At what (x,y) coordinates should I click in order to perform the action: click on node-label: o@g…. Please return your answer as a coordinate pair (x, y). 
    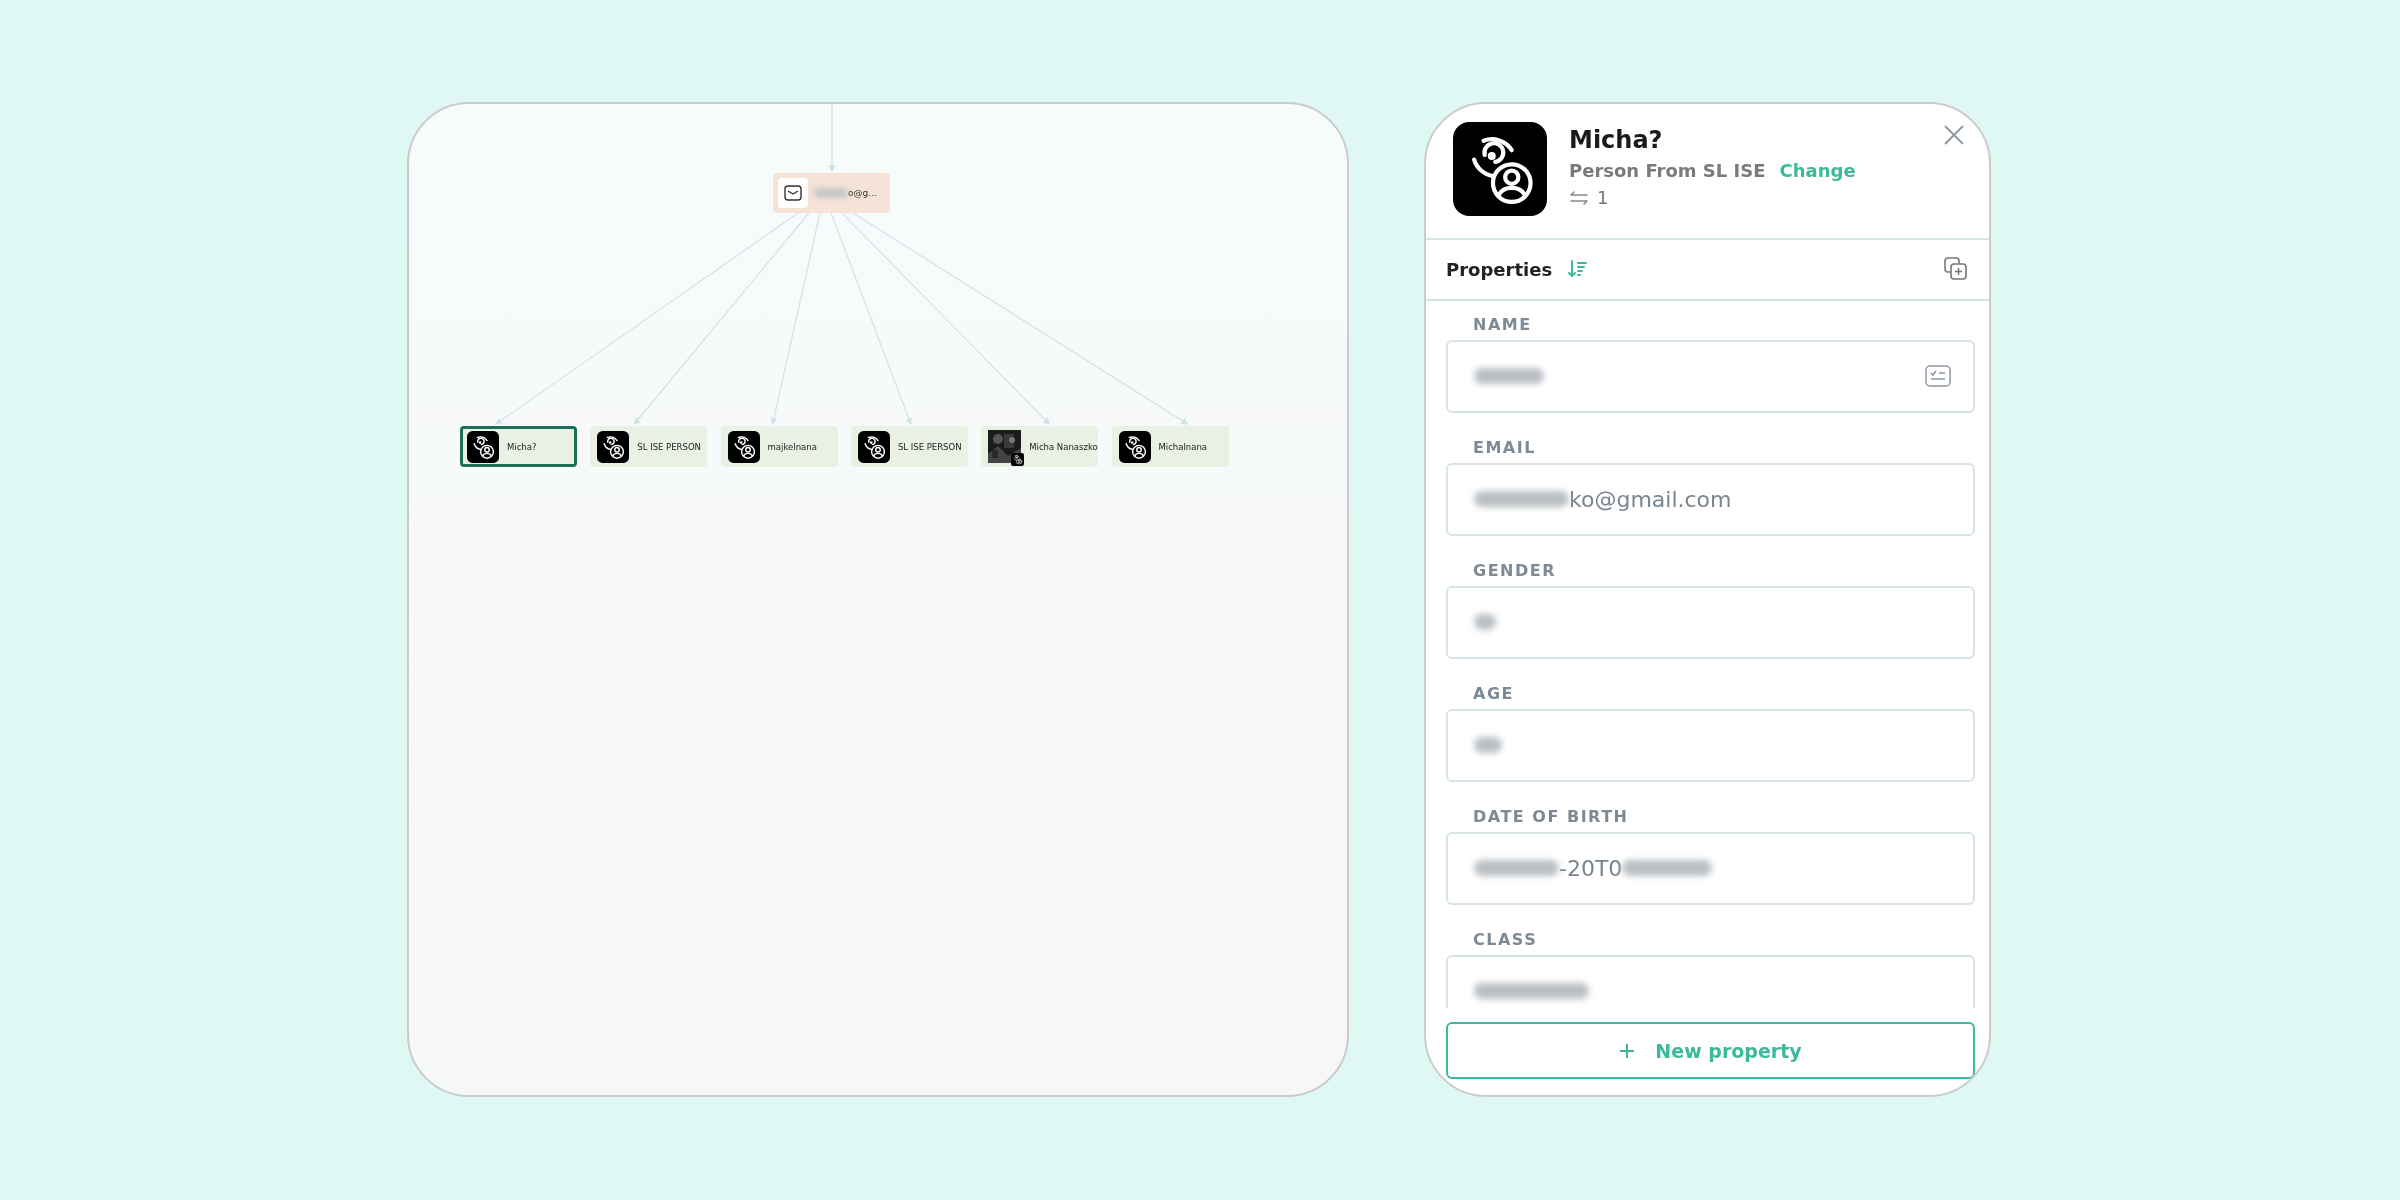
    Looking at the image, I should click on (863, 193).